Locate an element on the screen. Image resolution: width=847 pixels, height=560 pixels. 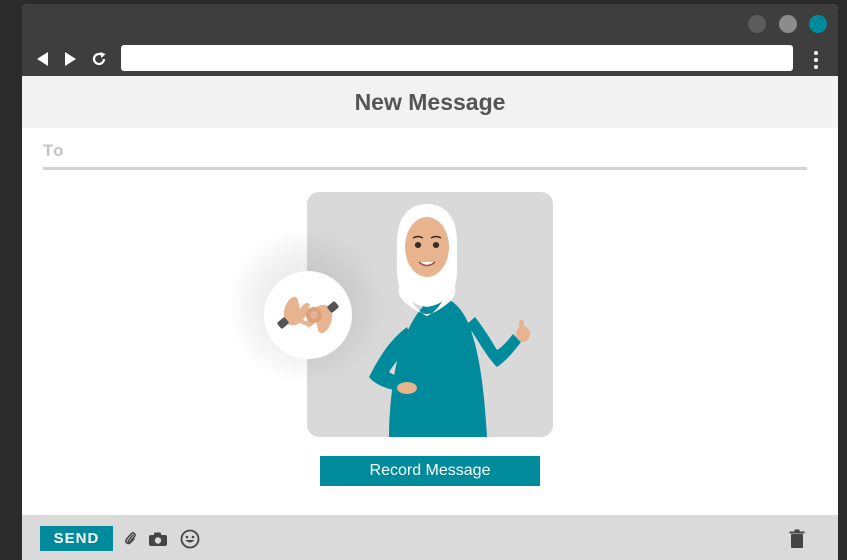
sign-language-hands-icon is located at coordinates (308, 315).